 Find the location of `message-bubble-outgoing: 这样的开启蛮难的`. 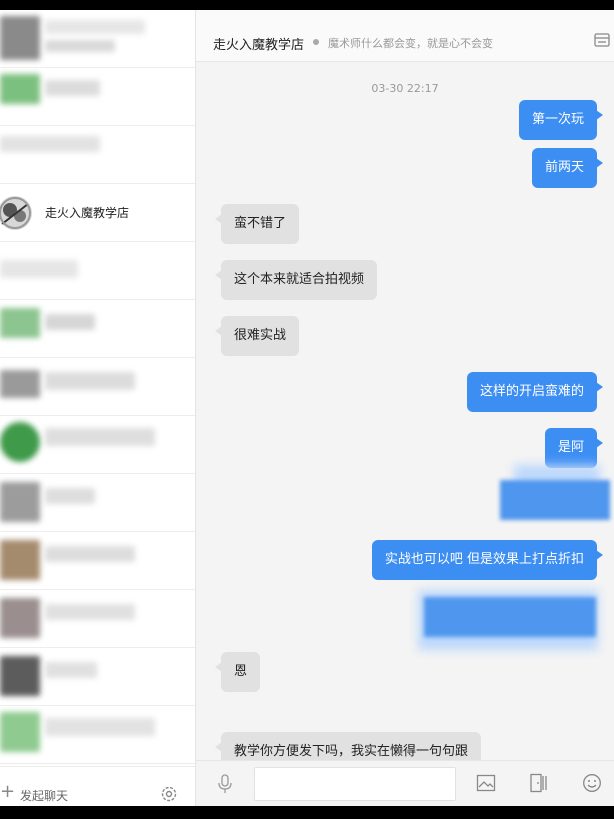

message-bubble-outgoing: 这样的开启蛮难的 is located at coordinates (535, 392).